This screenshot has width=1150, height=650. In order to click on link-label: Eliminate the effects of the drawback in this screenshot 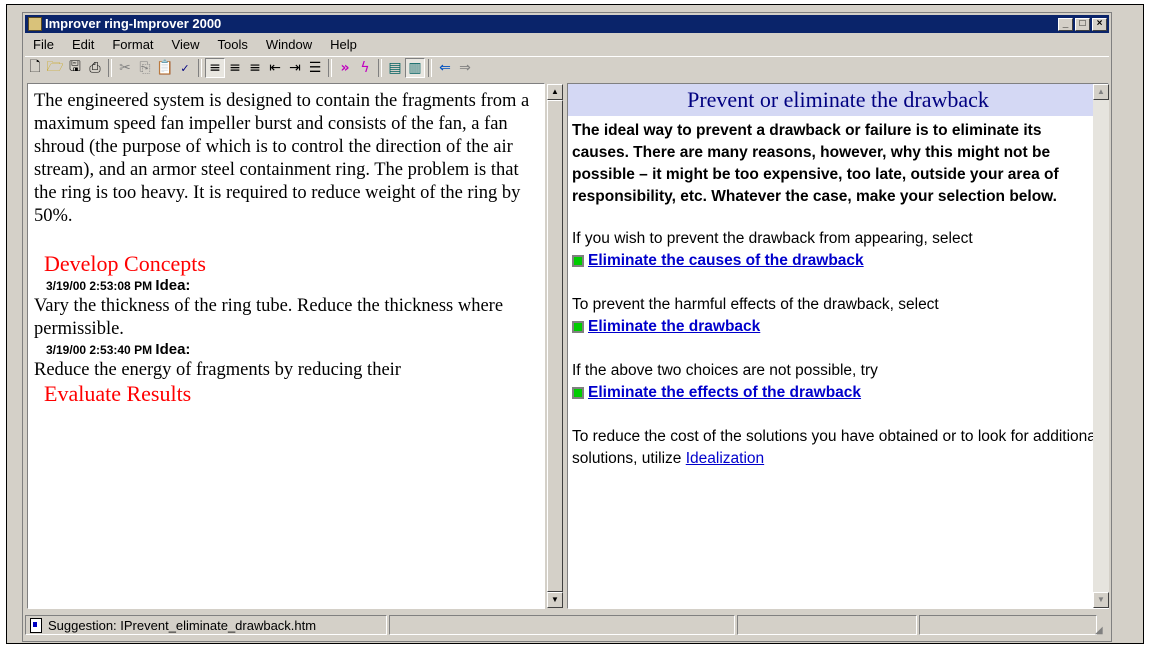, I will do `click(724, 393)`.